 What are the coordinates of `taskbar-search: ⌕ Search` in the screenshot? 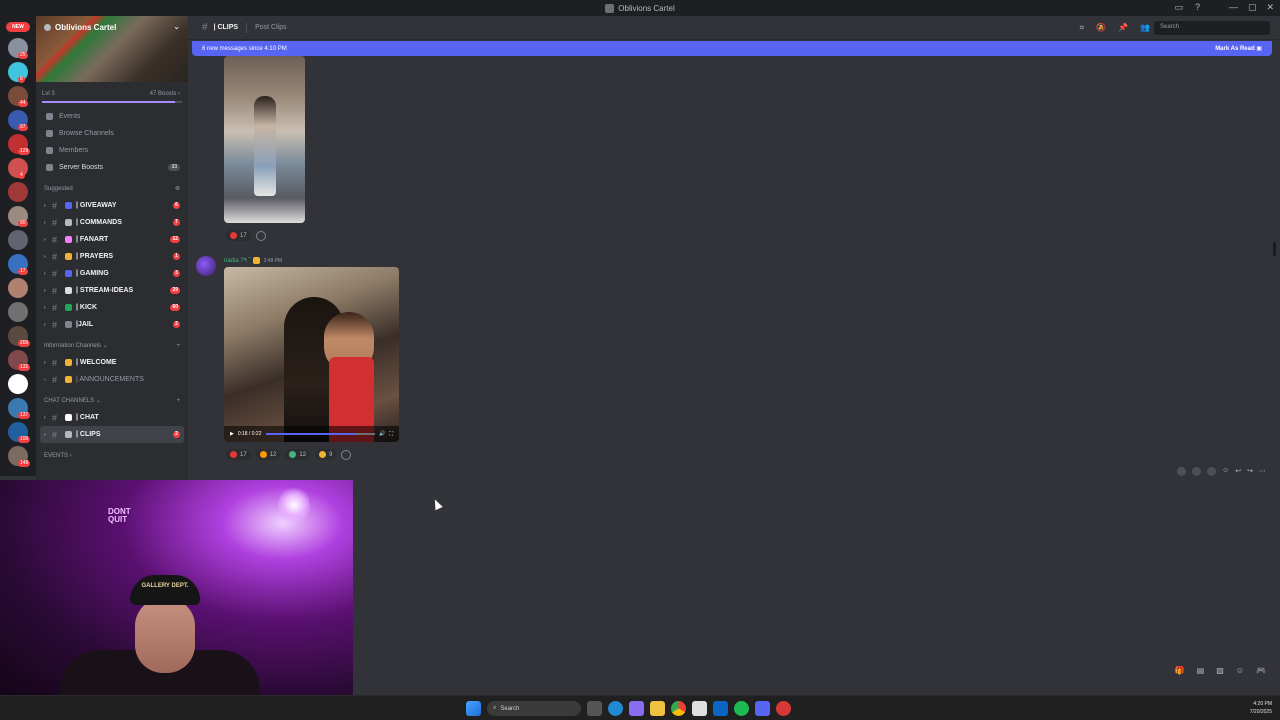 It's located at (534, 708).